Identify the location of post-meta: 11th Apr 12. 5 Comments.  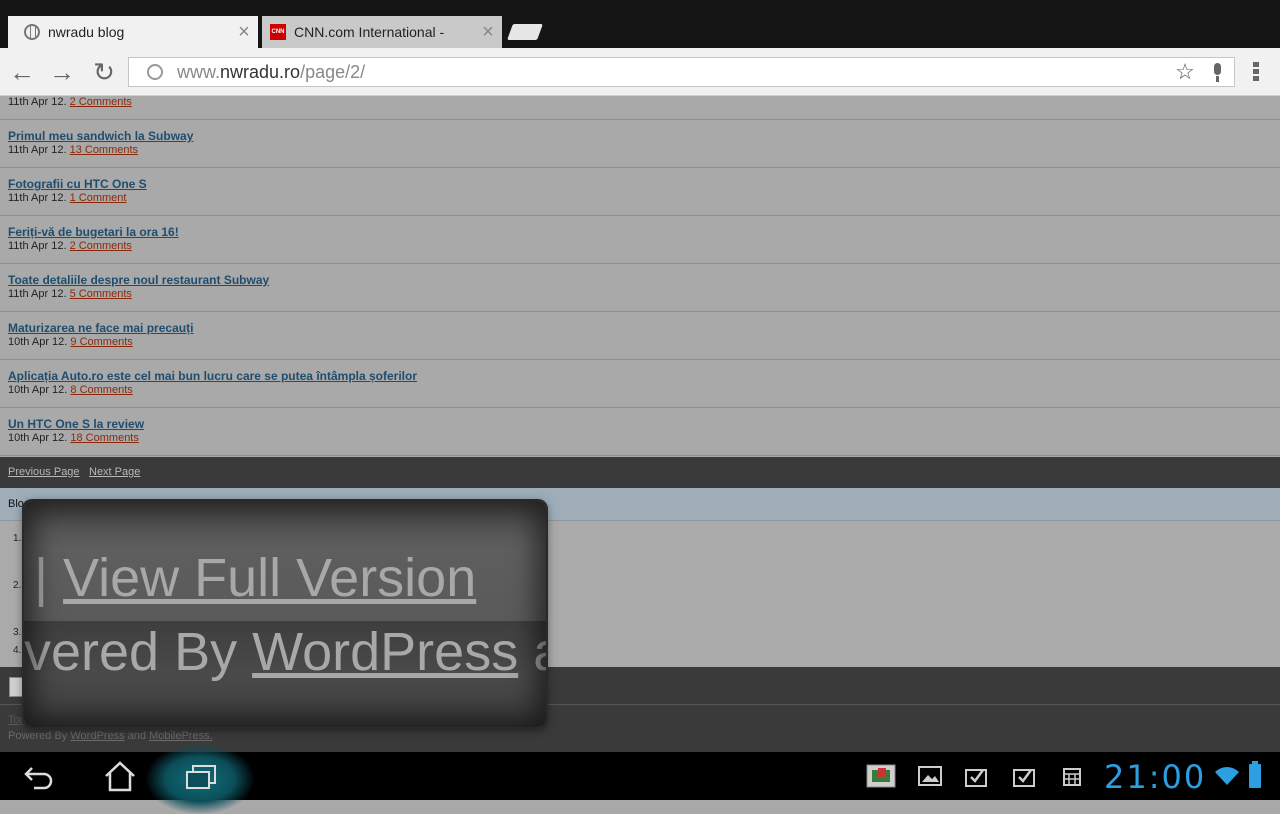
(70, 294).